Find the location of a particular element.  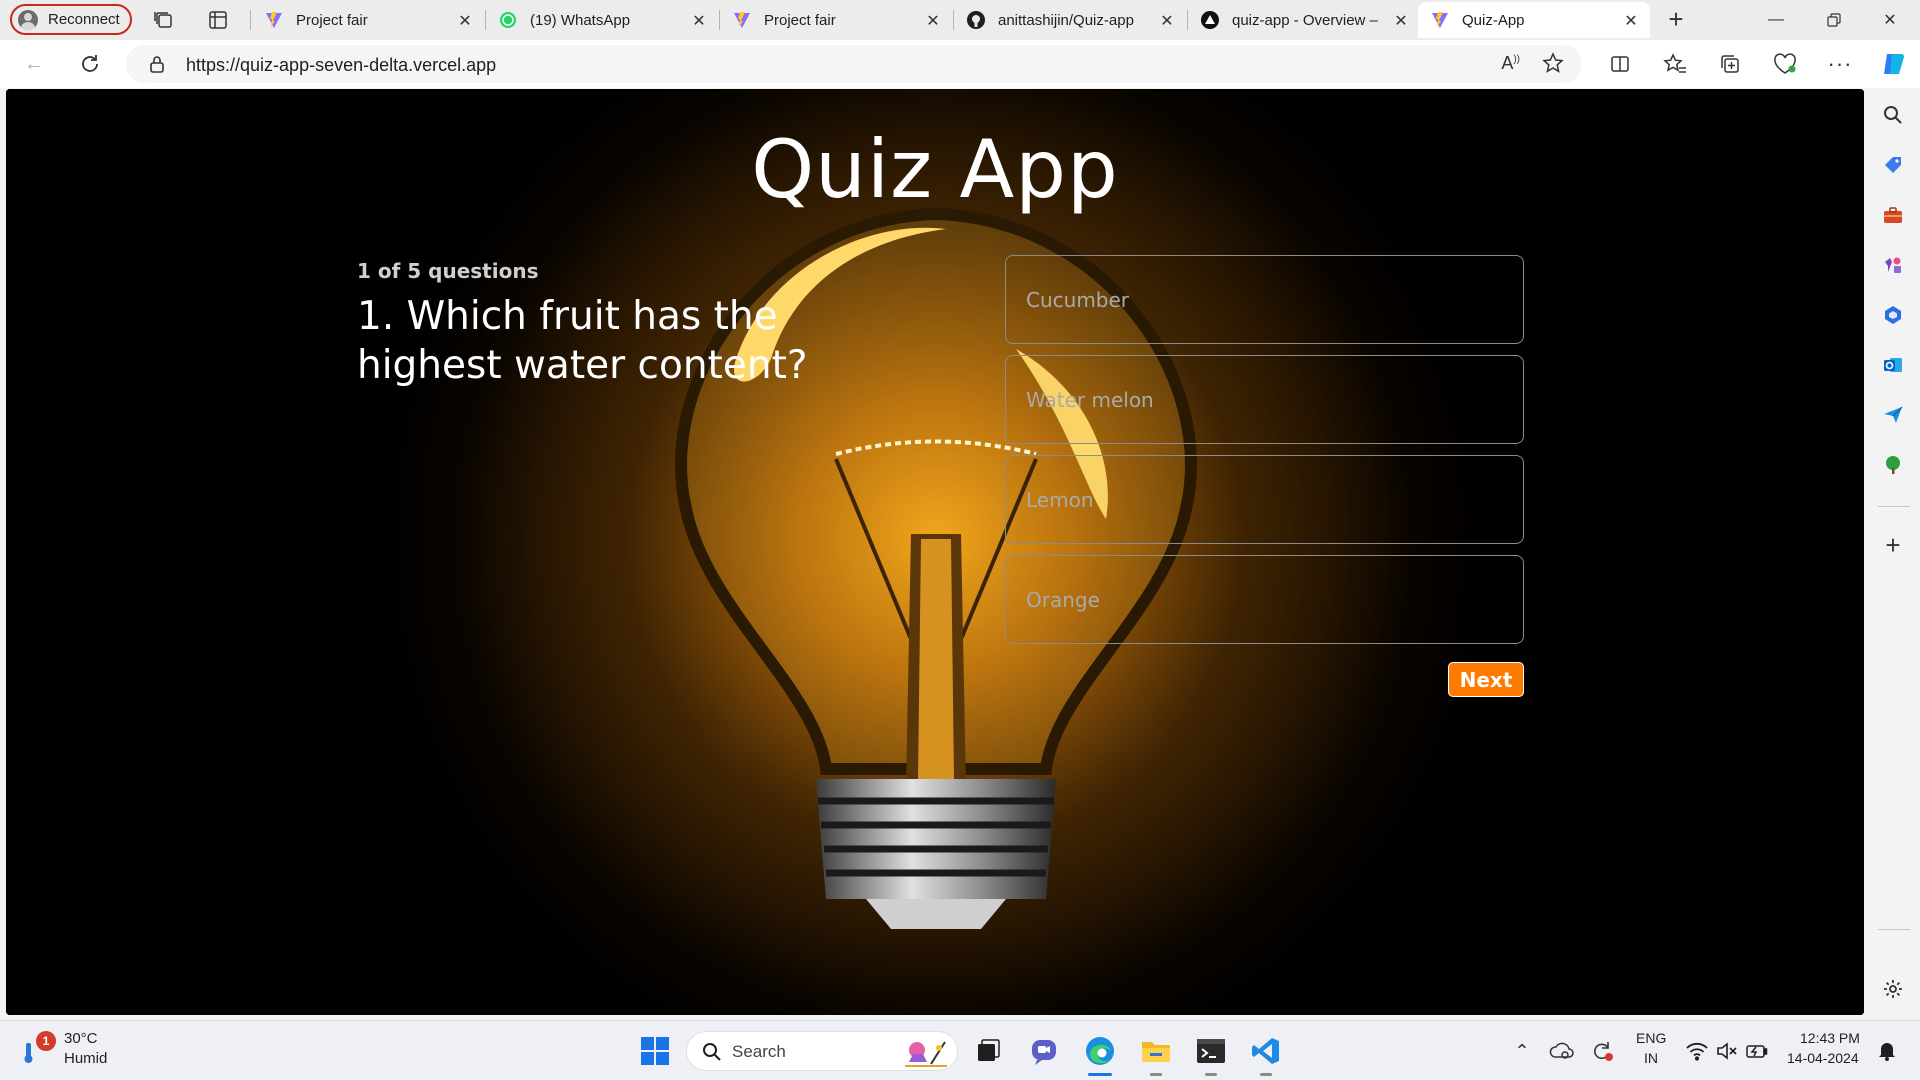

send-icon is located at coordinates (1893, 415).